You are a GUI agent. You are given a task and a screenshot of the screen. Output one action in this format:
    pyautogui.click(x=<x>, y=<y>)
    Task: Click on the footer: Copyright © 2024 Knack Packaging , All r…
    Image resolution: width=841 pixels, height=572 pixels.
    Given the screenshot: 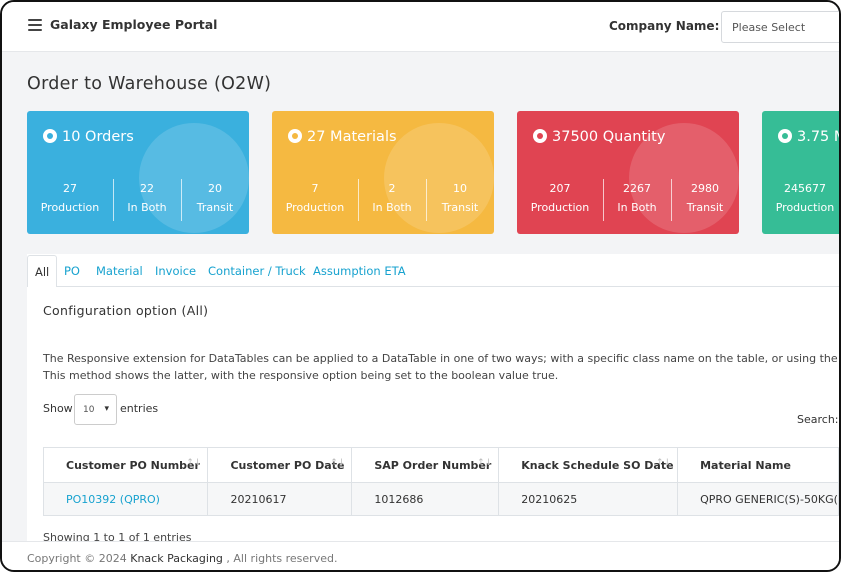 What is the action you would take?
    pyautogui.click(x=420, y=555)
    